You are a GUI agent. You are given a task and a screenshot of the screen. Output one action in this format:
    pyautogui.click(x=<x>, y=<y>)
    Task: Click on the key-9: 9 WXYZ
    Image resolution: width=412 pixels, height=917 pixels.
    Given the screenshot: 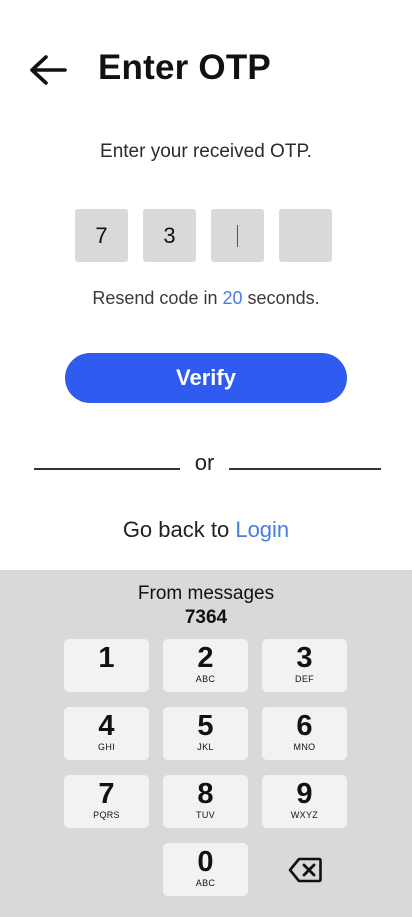 What is the action you would take?
    pyautogui.click(x=304, y=801)
    